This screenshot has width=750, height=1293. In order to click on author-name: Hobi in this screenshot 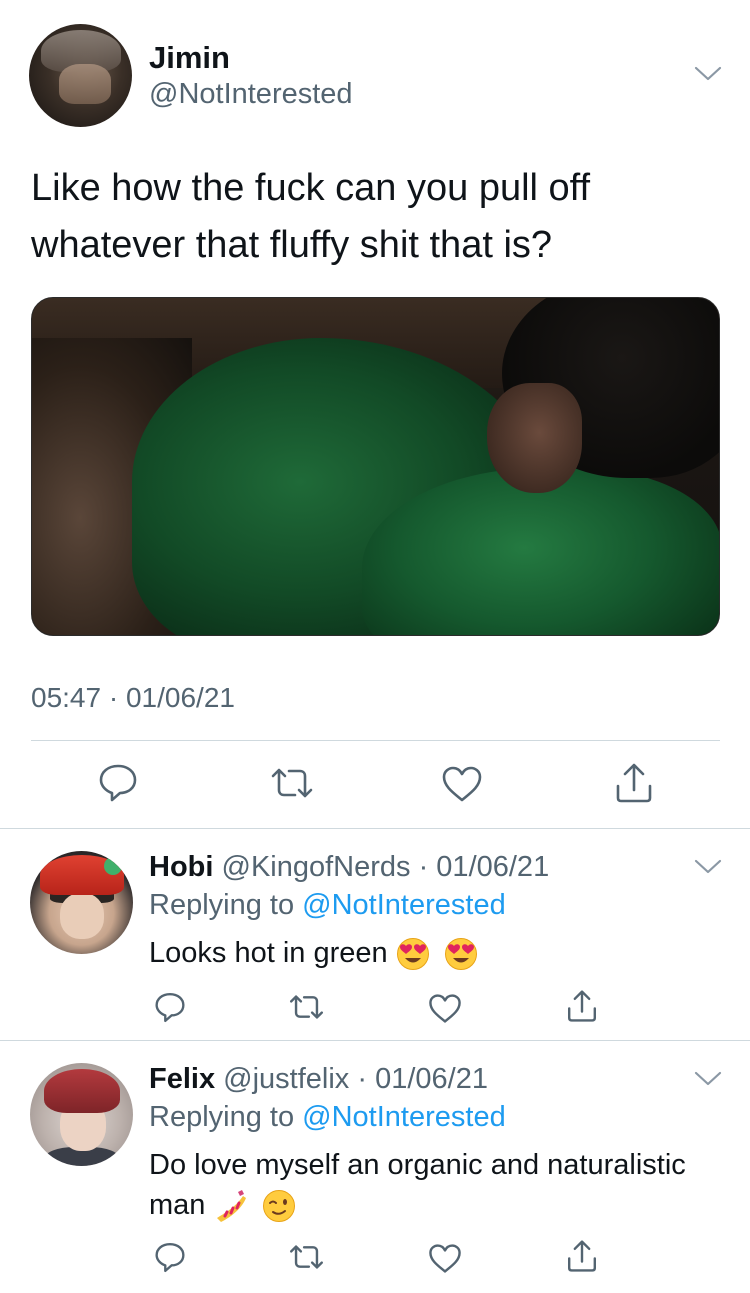, I will do `click(181, 867)`.